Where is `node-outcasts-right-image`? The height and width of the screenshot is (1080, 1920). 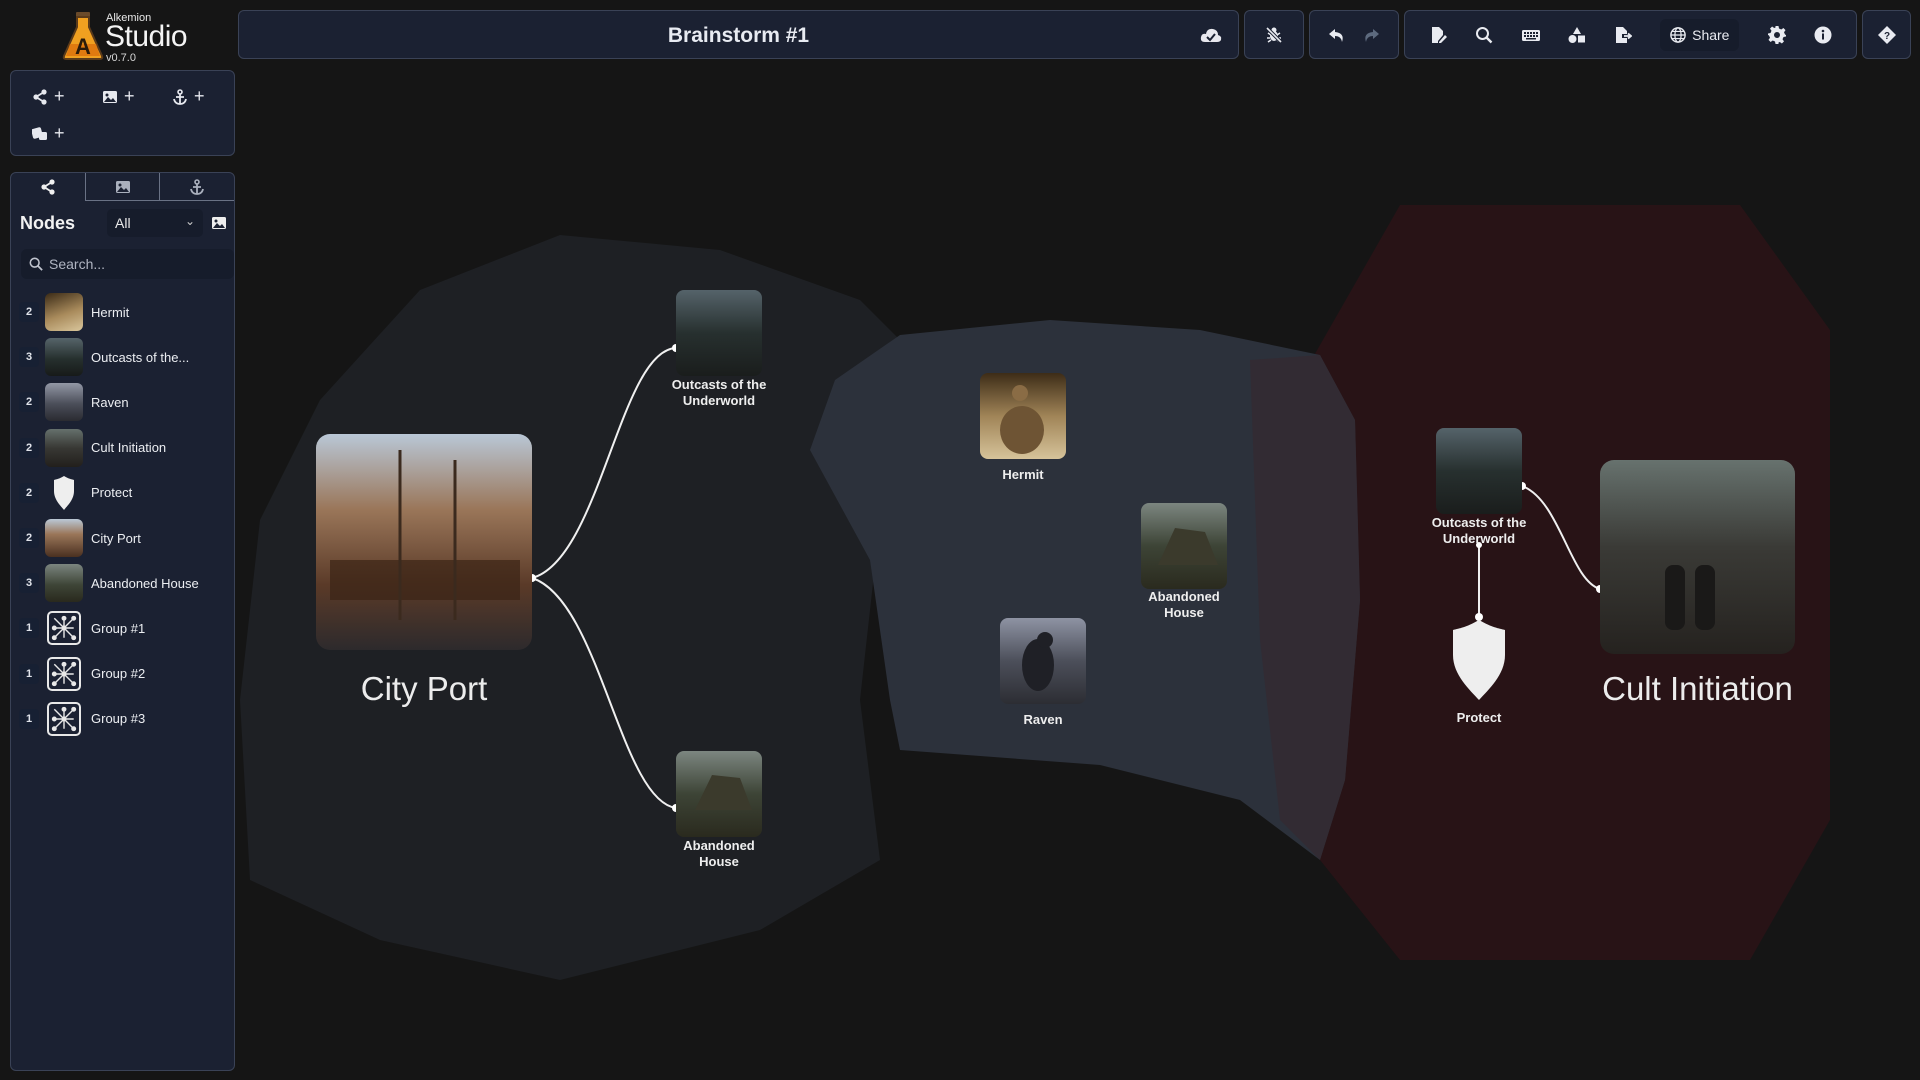
node-outcasts-right-image is located at coordinates (1479, 471).